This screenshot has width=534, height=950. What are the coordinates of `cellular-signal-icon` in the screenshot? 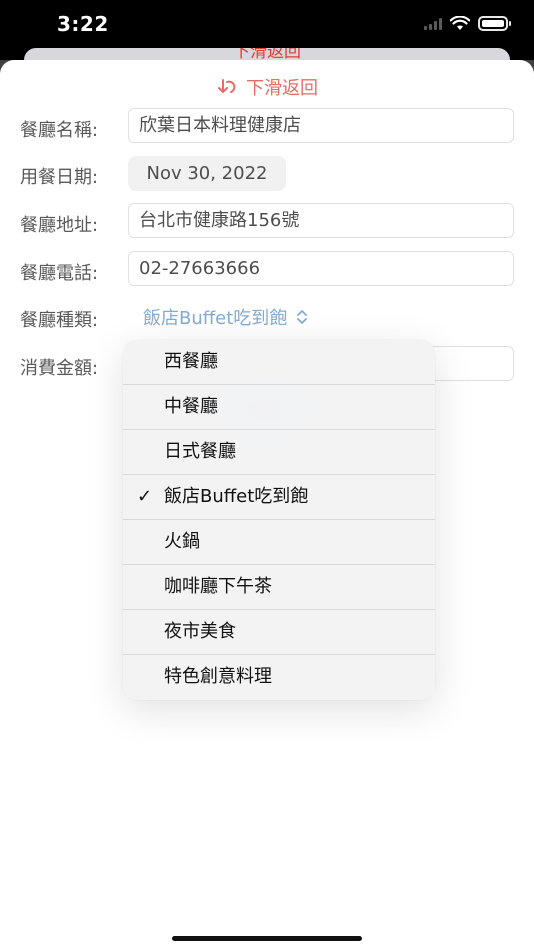 It's located at (433, 23).